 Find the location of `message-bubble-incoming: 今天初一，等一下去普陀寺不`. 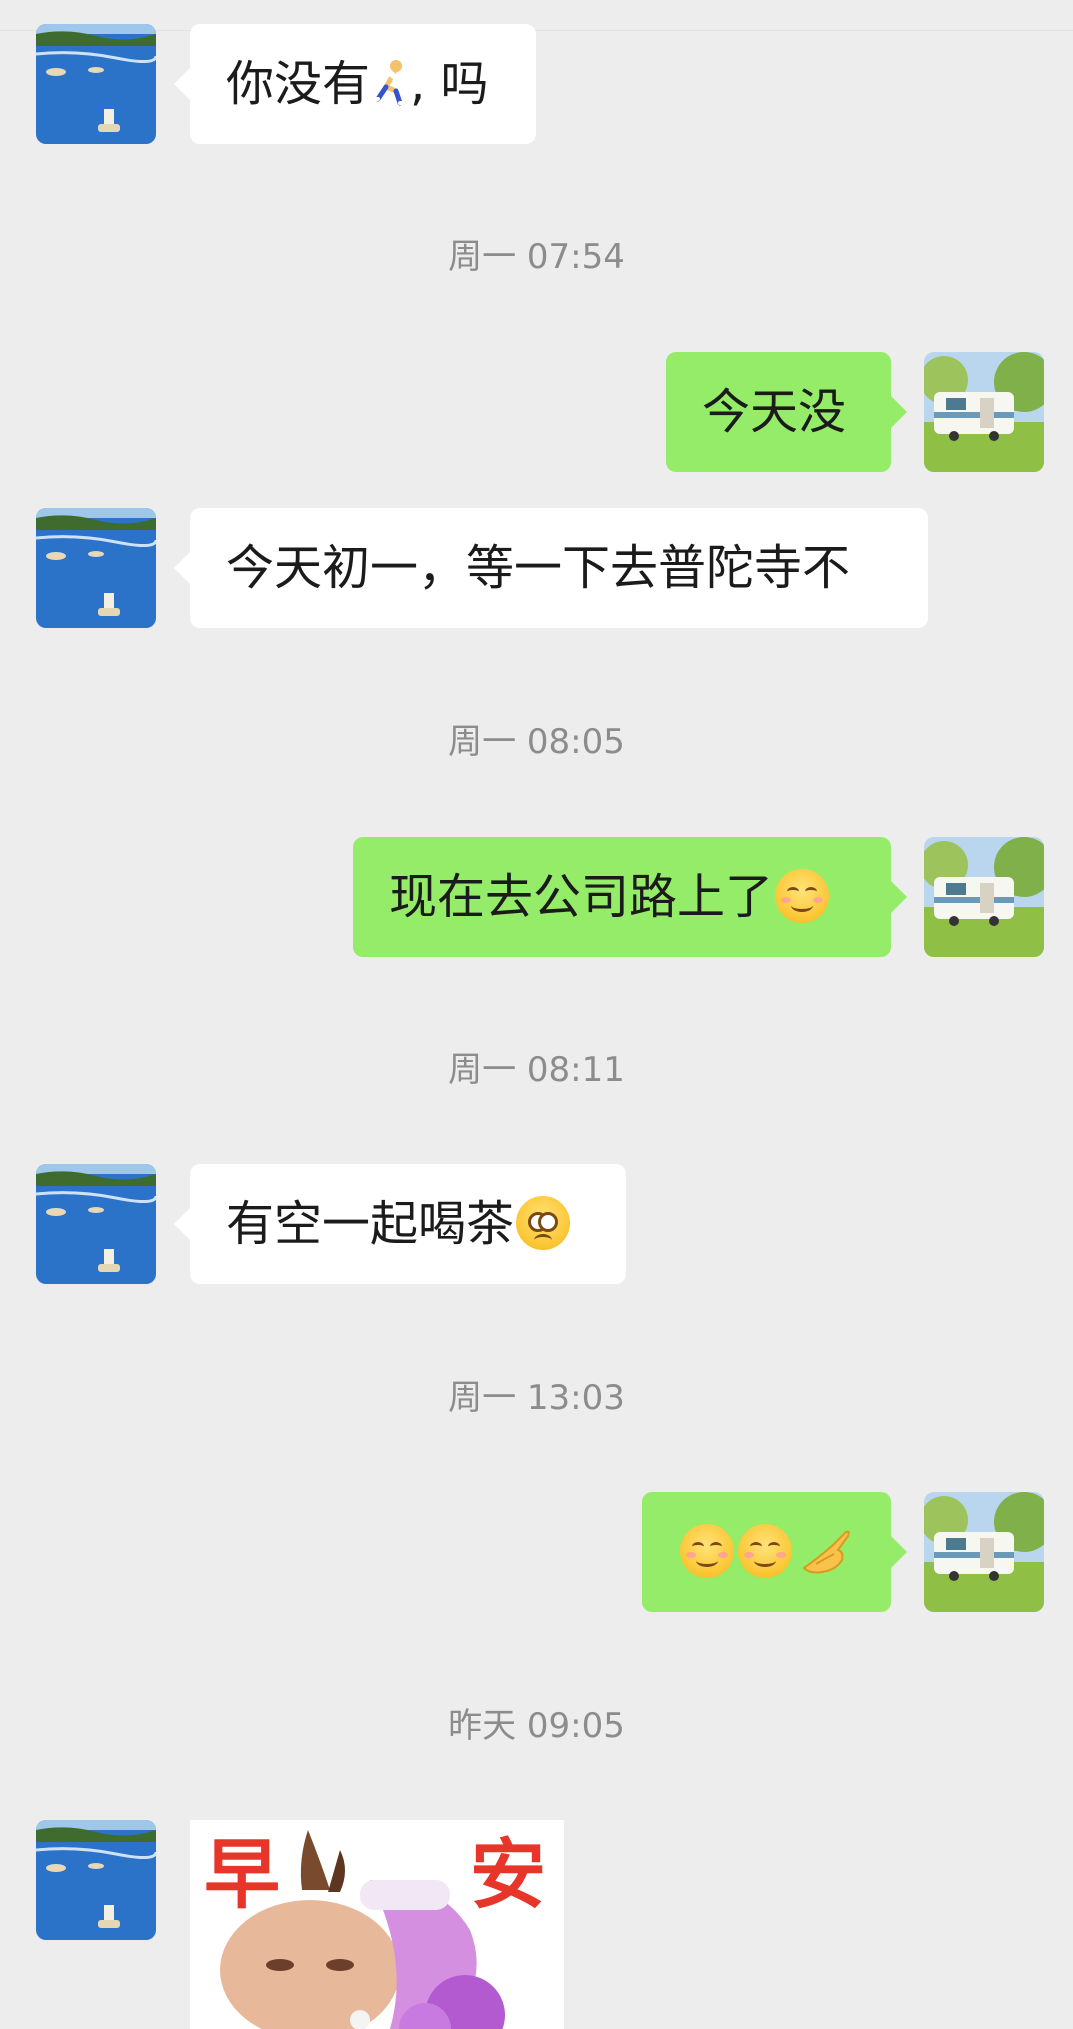

message-bubble-incoming: 今天初一，等一下去普陀寺不 is located at coordinates (551, 568).